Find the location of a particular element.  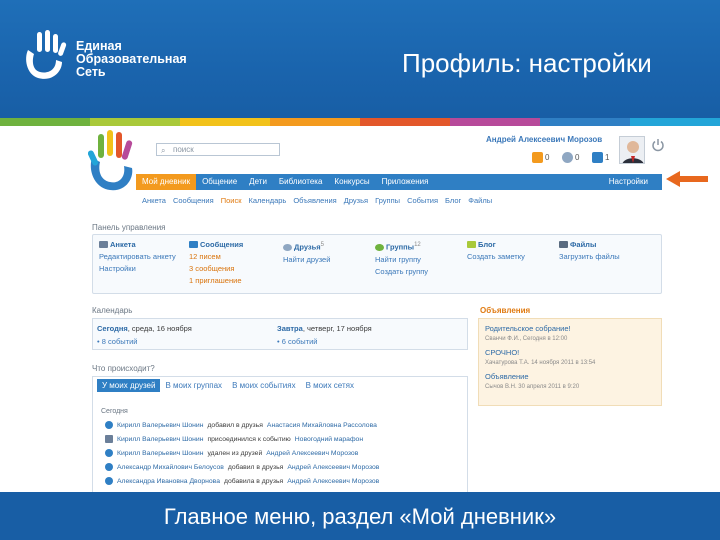

panel-head-profile: Анкета is located at coordinates (137, 245).